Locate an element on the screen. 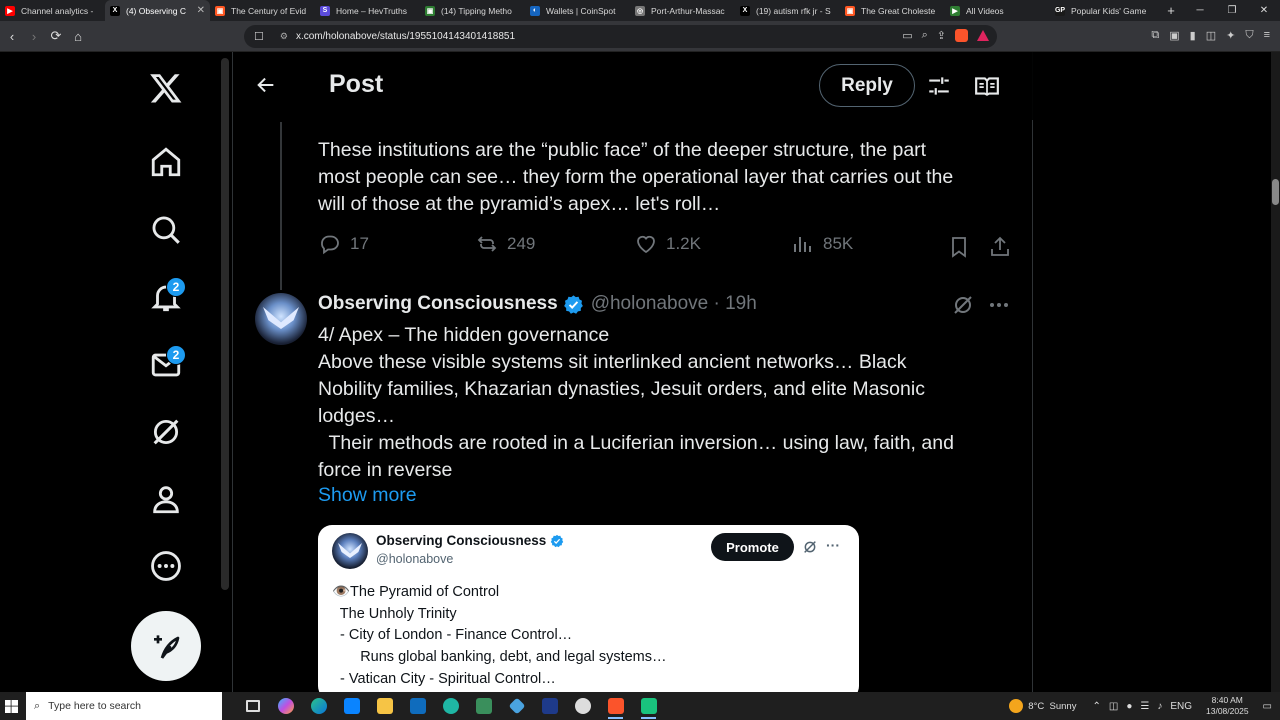 The height and width of the screenshot is (720, 1280). chevron-up-icon: ⌃ is located at coordinates (1096, 706).